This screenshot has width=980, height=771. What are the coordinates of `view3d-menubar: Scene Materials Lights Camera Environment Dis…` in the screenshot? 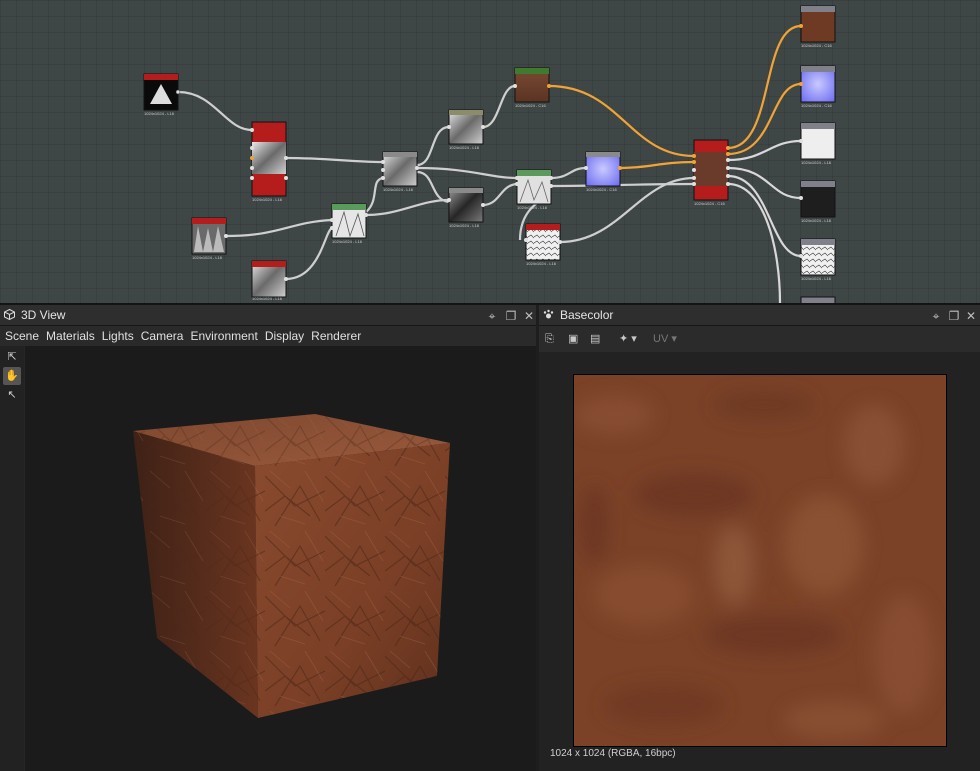 It's located at (268, 336).